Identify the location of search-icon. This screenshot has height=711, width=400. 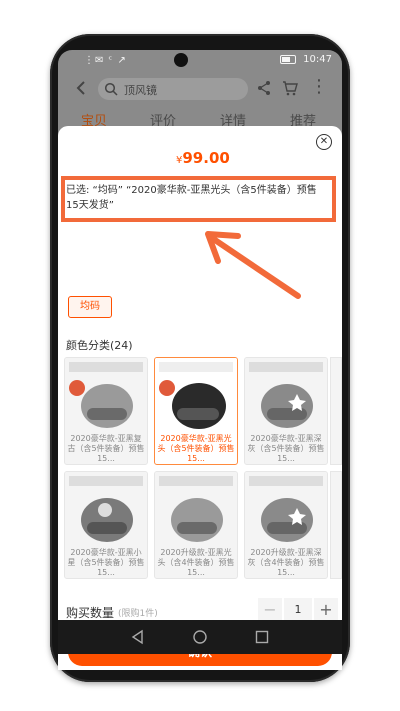
(111, 88).